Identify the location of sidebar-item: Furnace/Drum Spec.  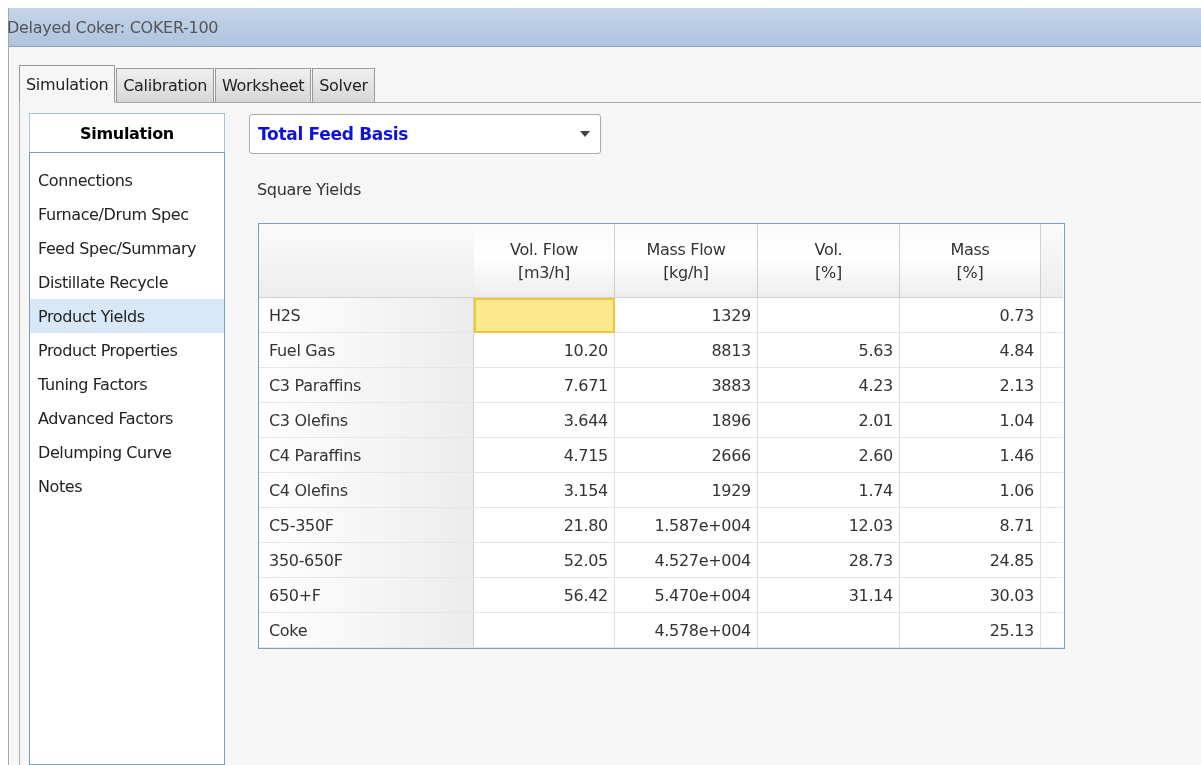
(127, 214).